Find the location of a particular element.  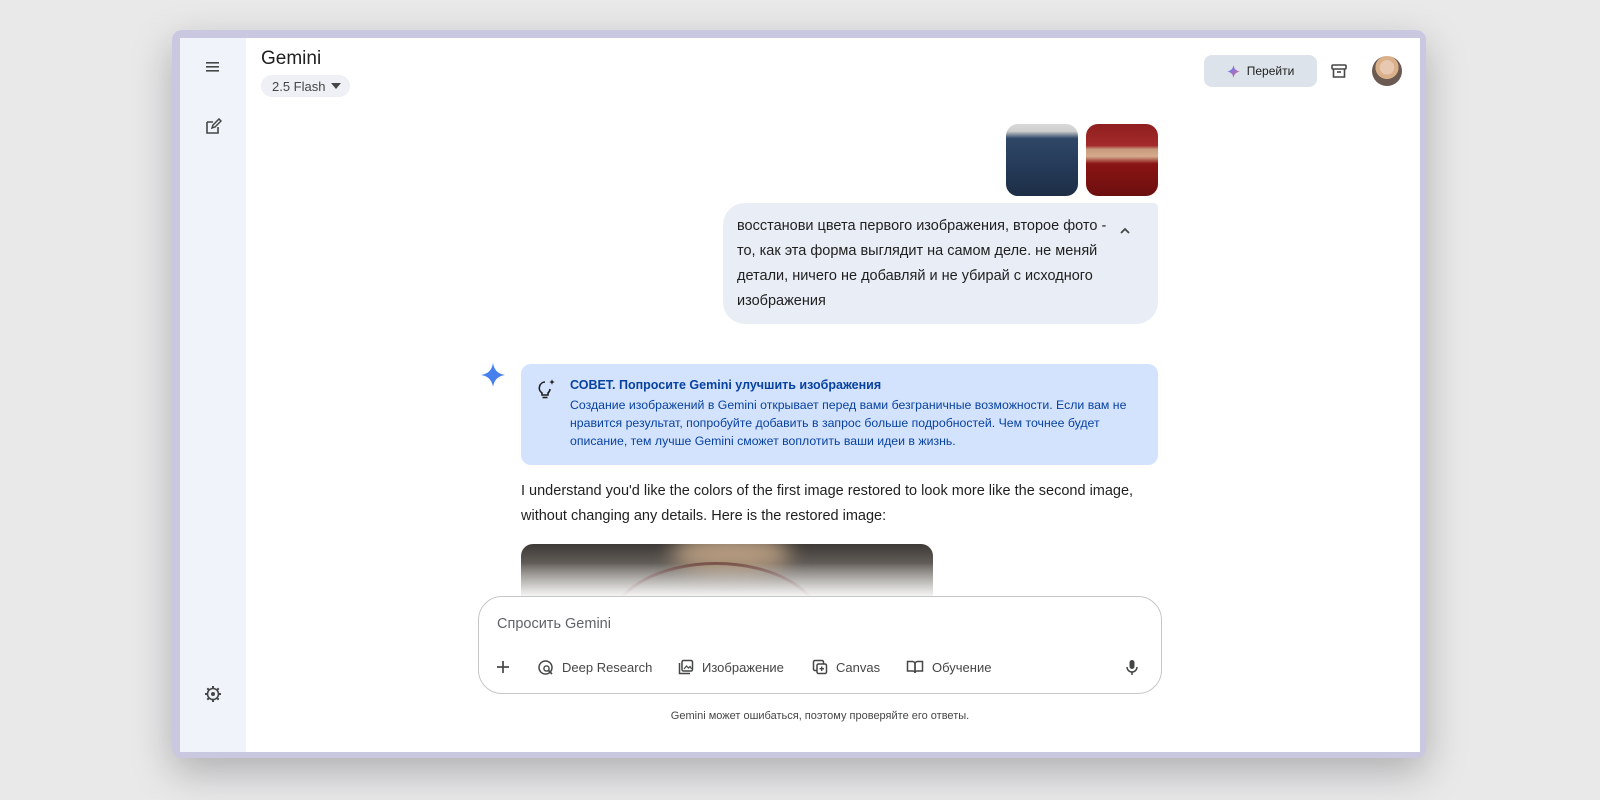

model-selector: 2.5 Flash is located at coordinates (306, 86).